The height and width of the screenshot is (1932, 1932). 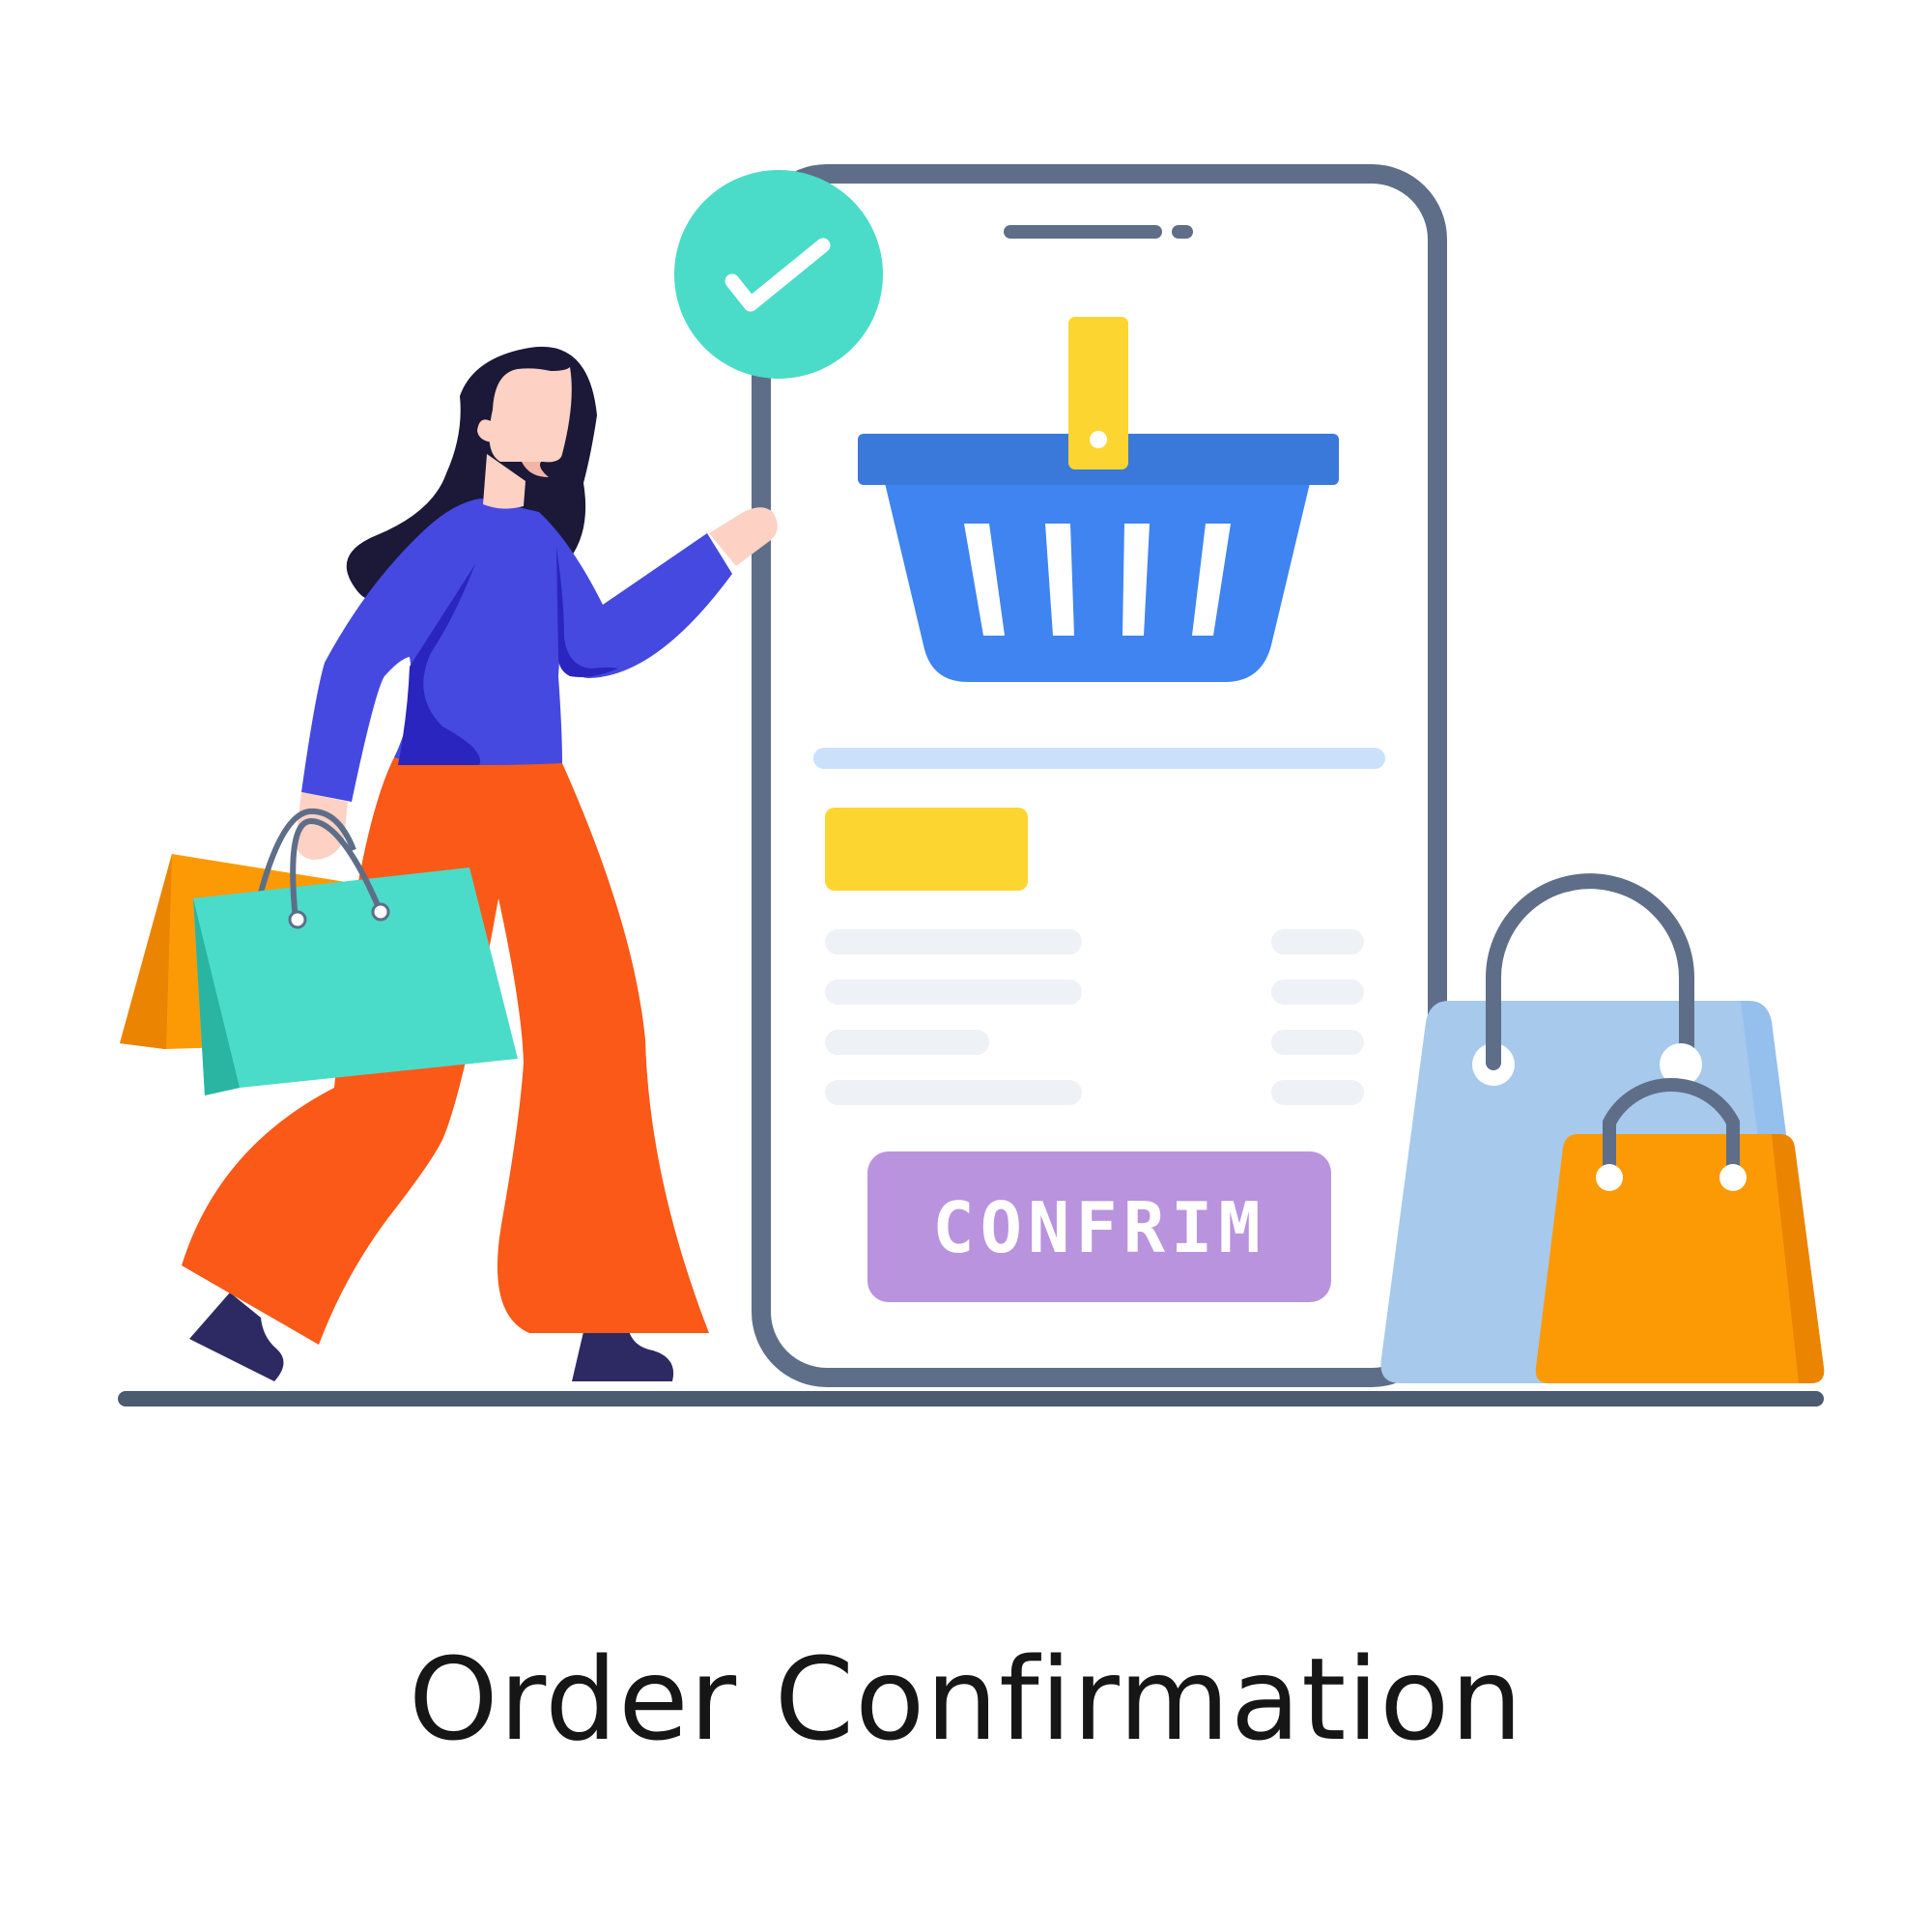 I want to click on price-tag-block, so click(x=926, y=849).